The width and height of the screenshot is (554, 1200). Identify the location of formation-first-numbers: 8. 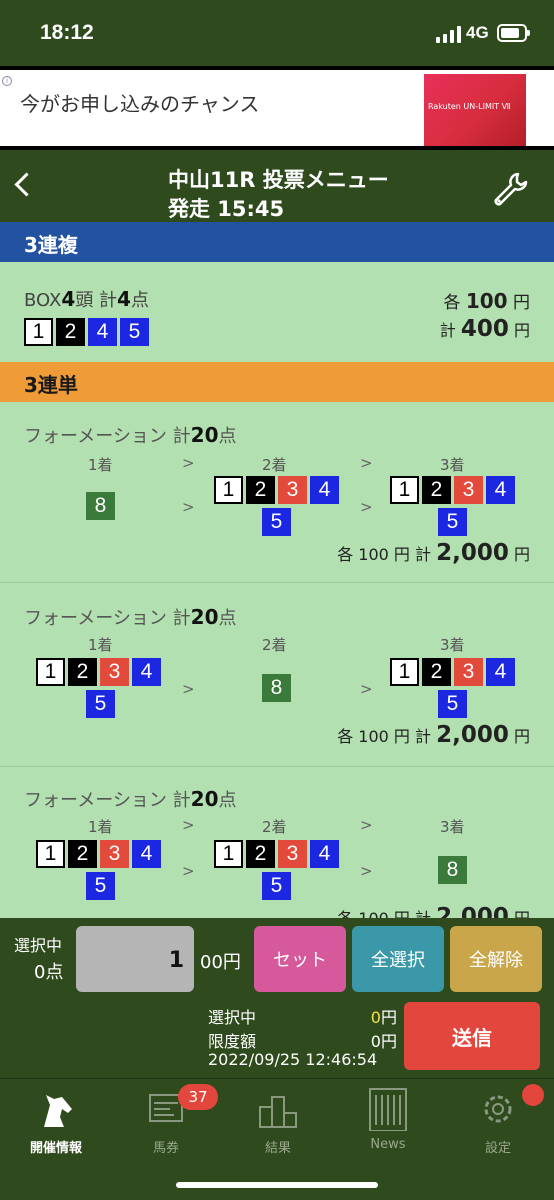
(100, 506).